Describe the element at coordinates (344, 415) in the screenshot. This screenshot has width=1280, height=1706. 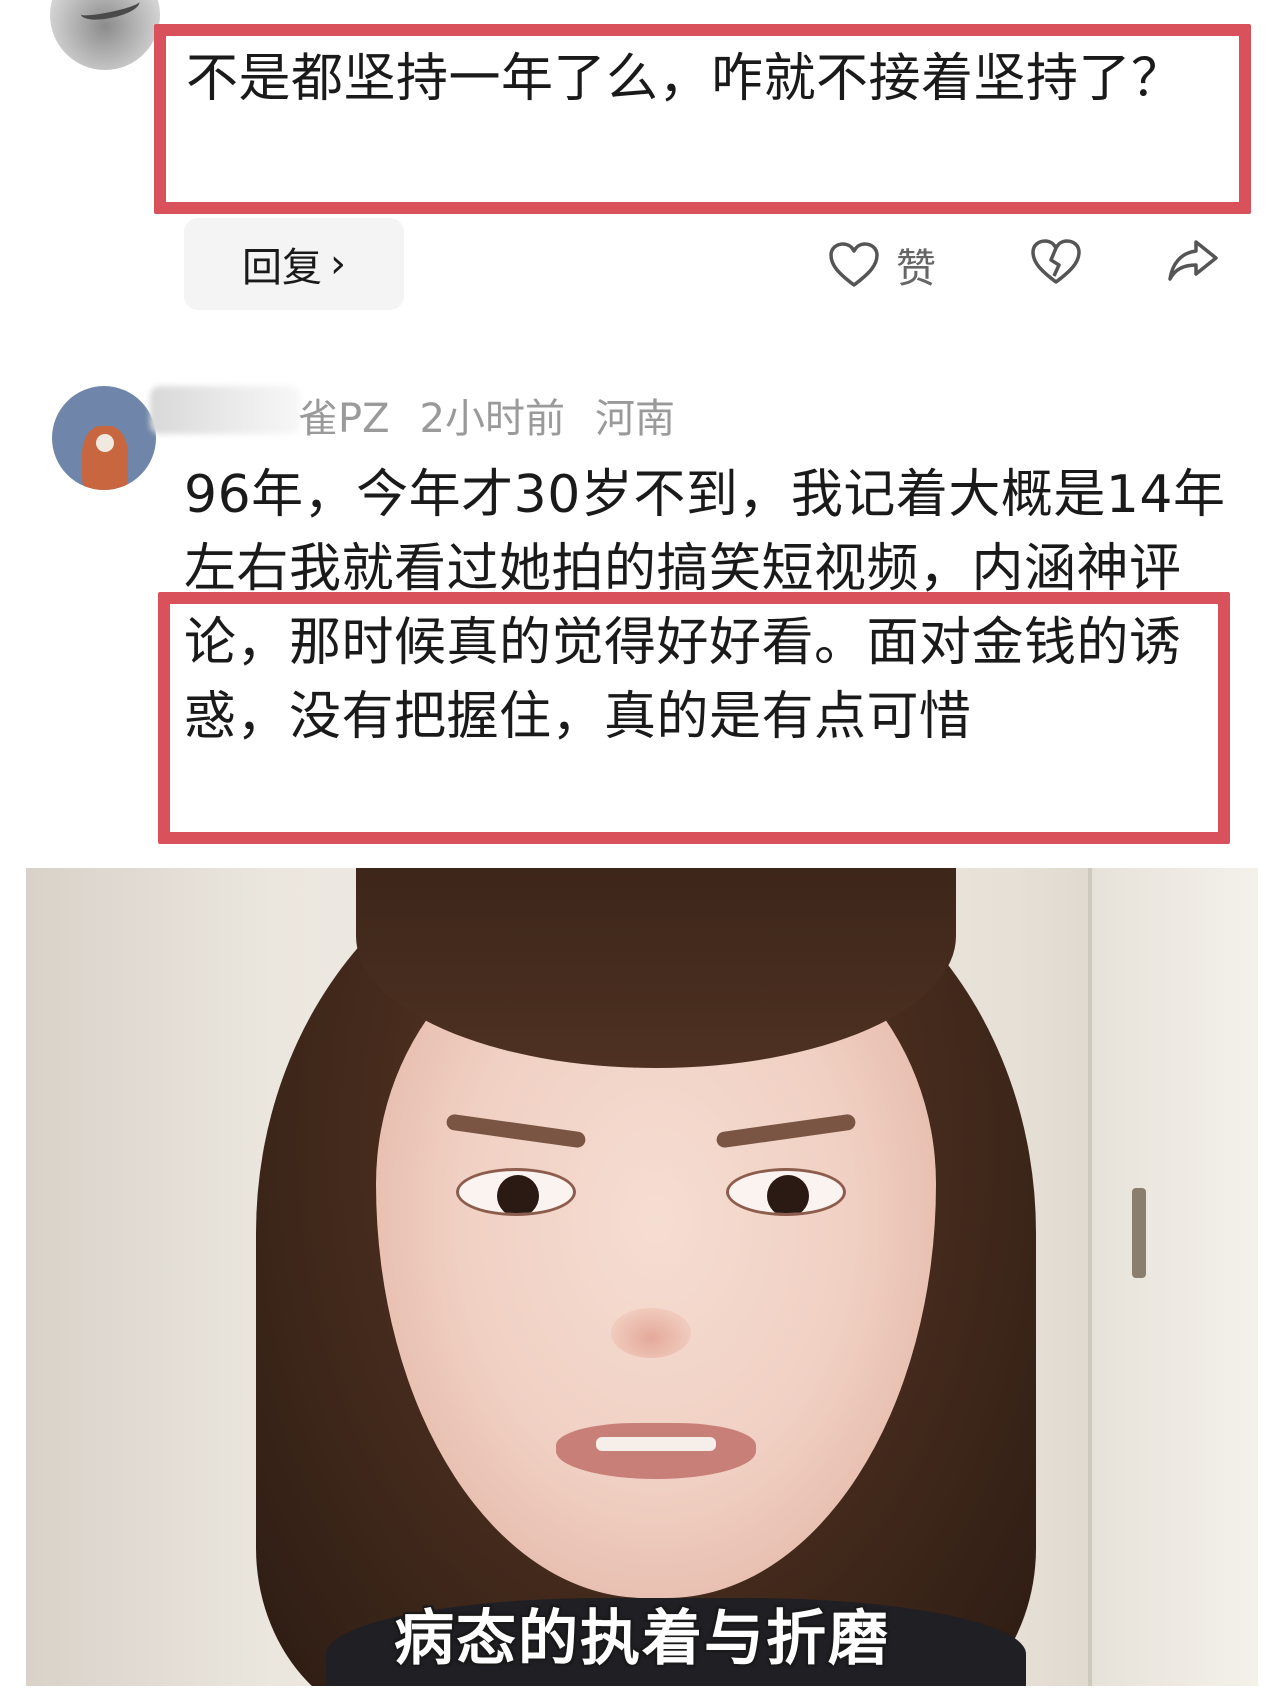
I see `username: 雀PZ` at that location.